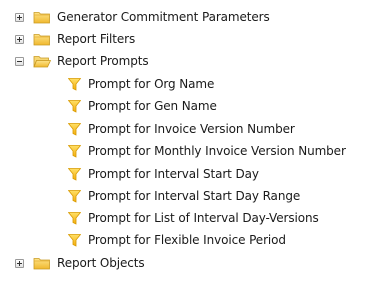  Describe the element at coordinates (191, 129) in the screenshot. I see `tree-node-label: Prompt for Invoice Version Number` at that location.